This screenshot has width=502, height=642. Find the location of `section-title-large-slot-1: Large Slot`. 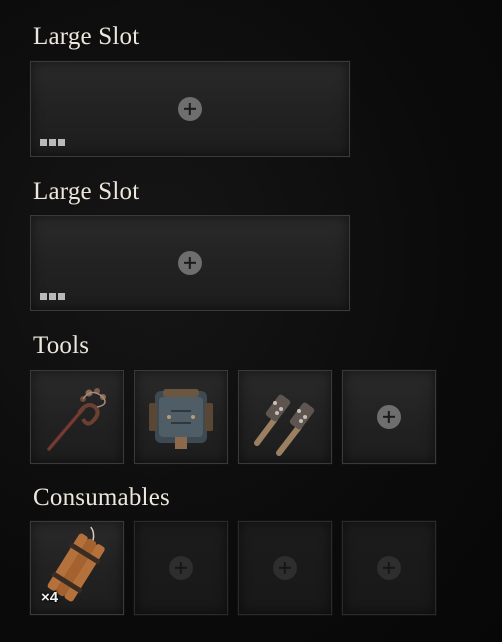

section-title-large-slot-1: Large Slot is located at coordinates (86, 36).